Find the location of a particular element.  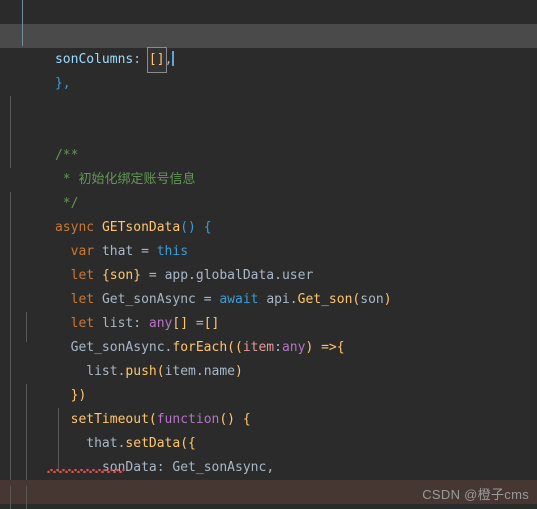

code-line: that.setData({ is located at coordinates (268, 429).